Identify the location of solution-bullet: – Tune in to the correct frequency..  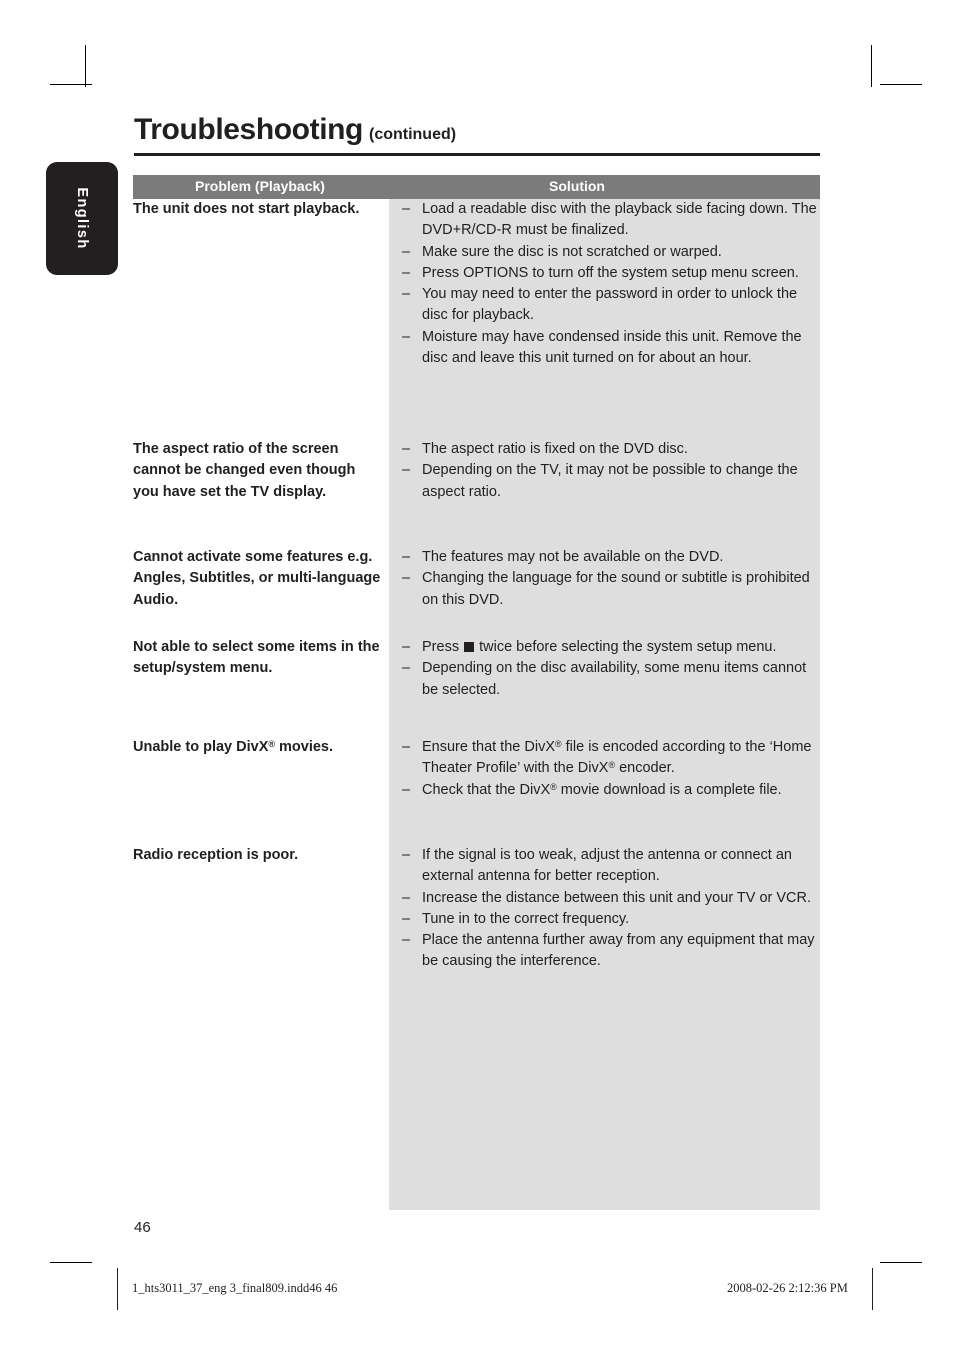
(611, 919).